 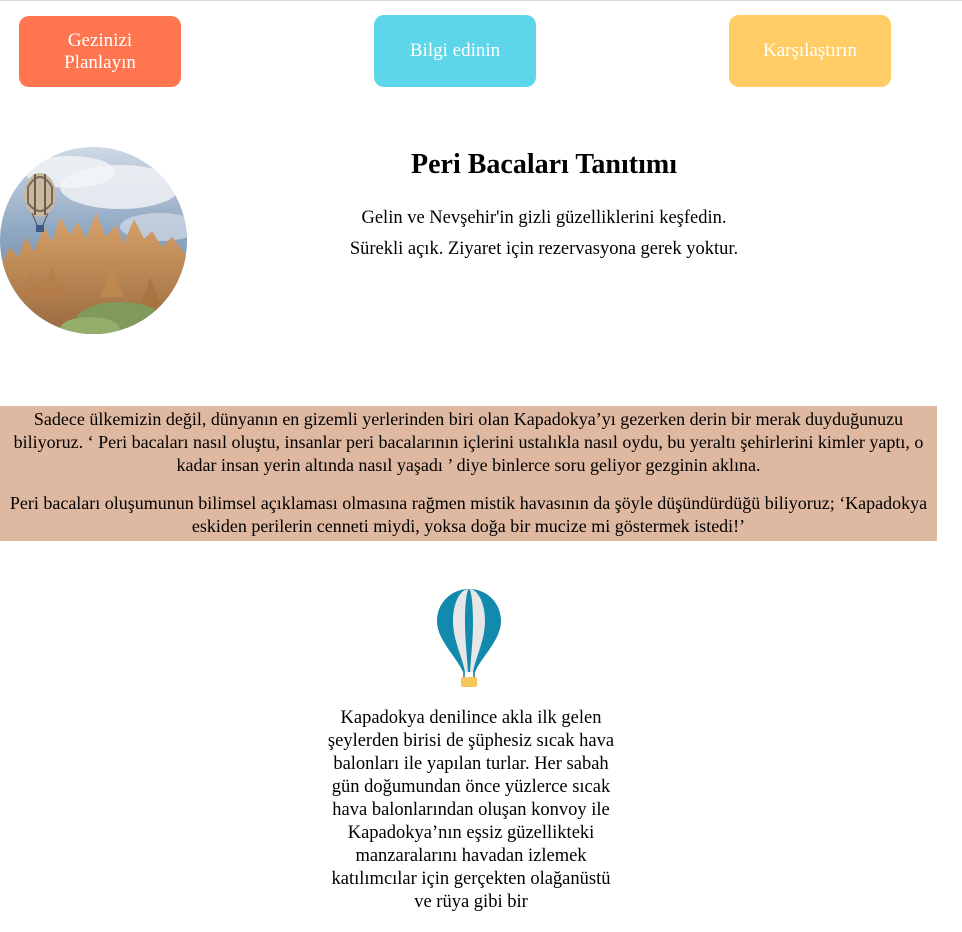 I want to click on compare-button: Karşılaştırın, so click(x=810, y=51).